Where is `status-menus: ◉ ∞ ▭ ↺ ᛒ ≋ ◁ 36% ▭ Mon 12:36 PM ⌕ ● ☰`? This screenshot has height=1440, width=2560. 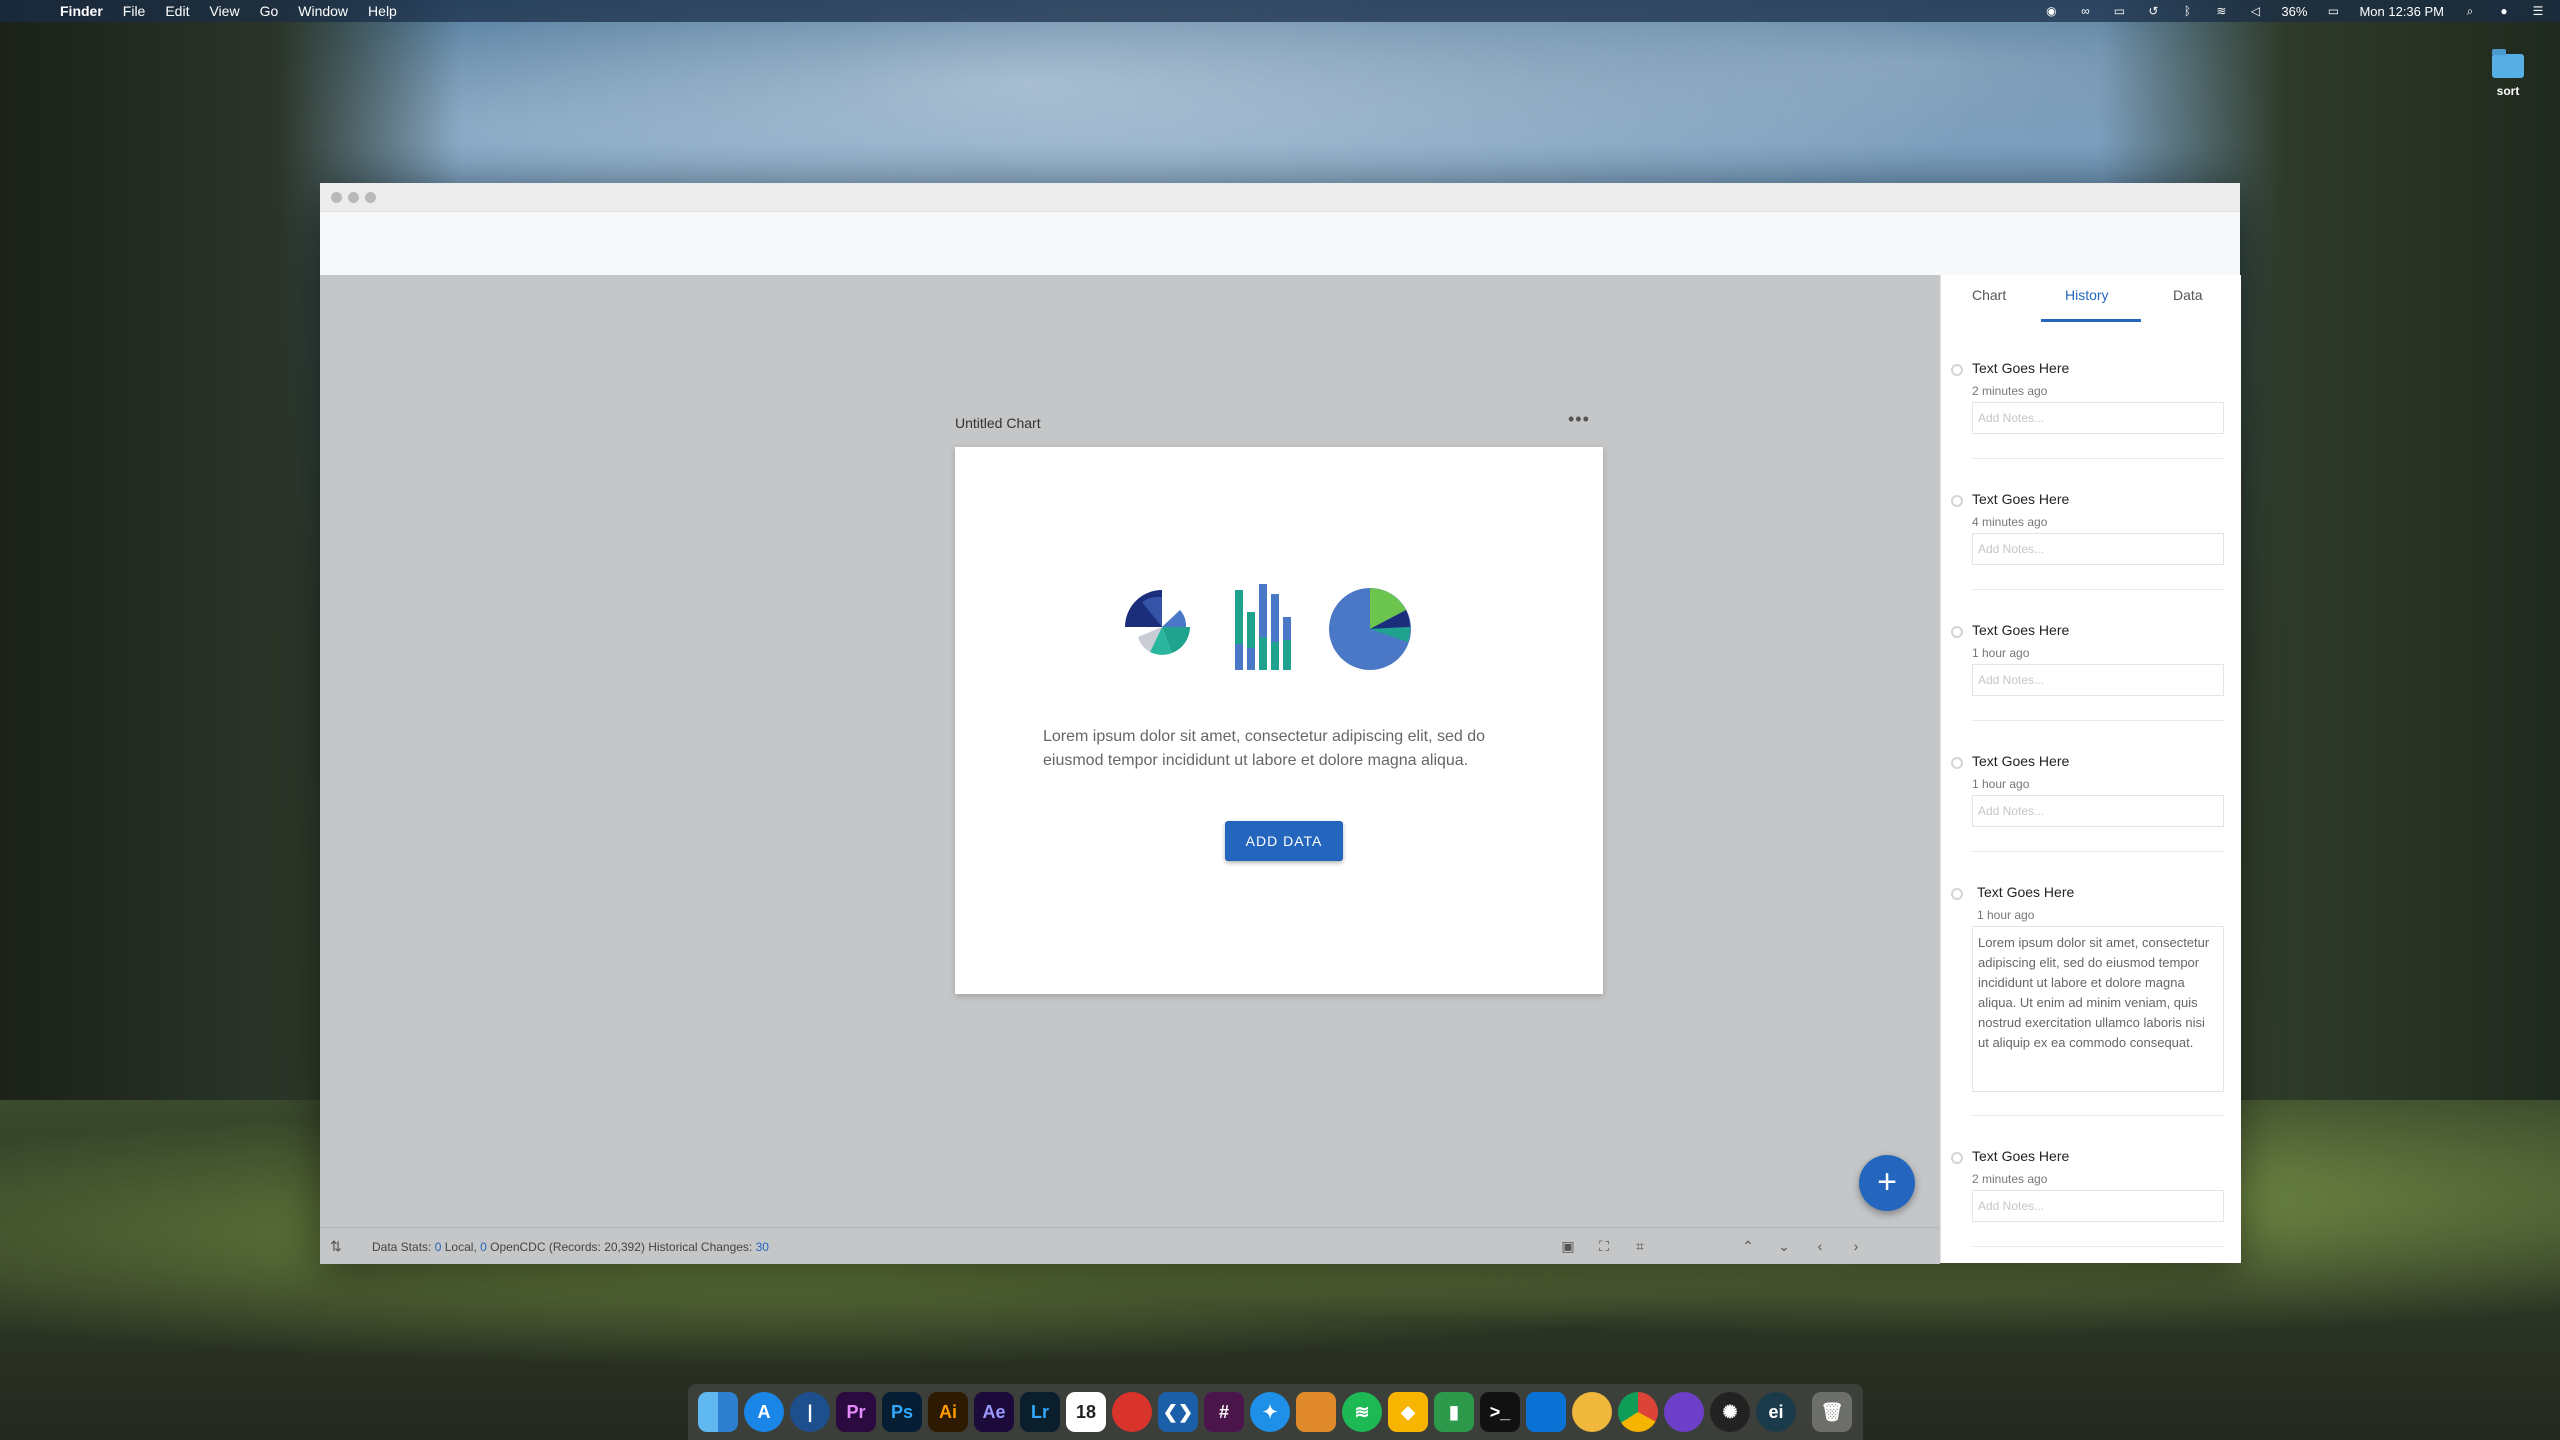
status-menus: ◉ ∞ ▭ ↺ ᛒ ≋ ◁ 36% ▭ Mon 12:36 PM ⌕ ● ☰ is located at coordinates (2294, 11).